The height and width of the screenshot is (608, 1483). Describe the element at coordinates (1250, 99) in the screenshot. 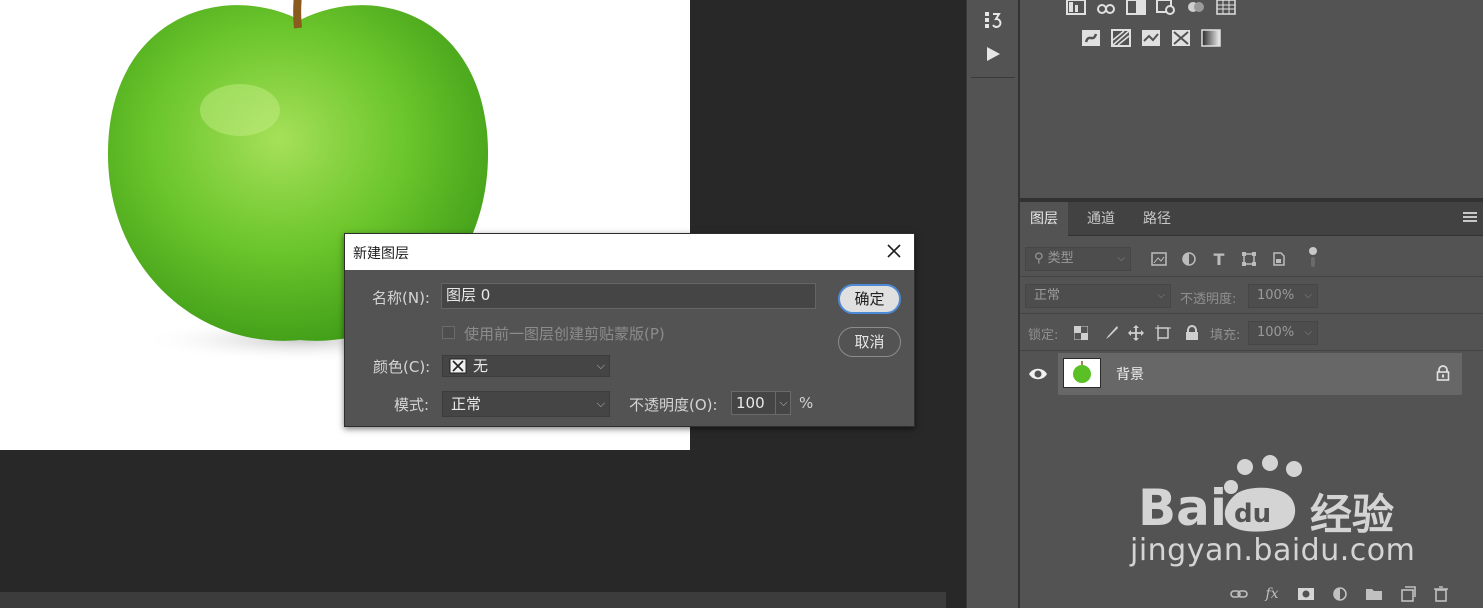

I see `adjustments-panel` at that location.